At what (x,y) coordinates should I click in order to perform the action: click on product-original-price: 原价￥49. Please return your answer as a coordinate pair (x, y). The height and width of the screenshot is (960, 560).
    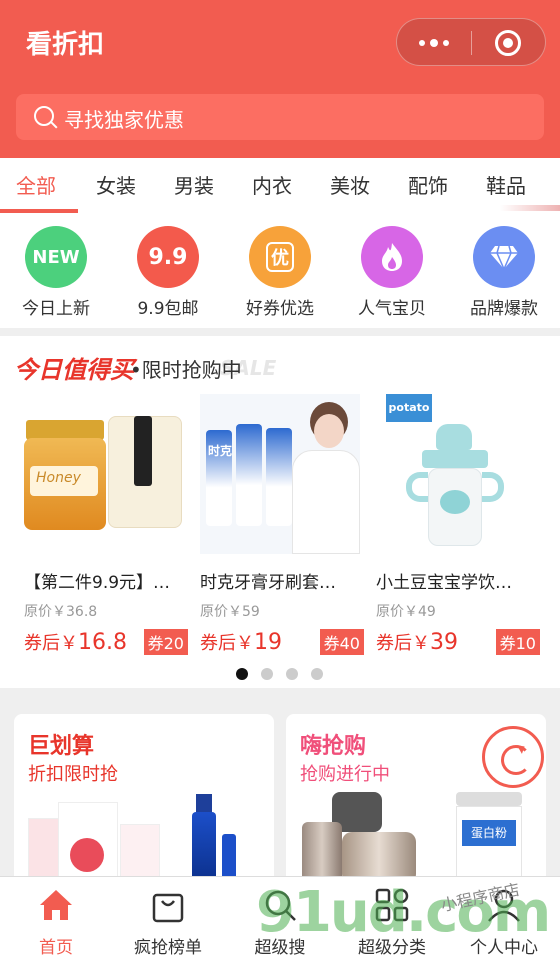
    Looking at the image, I should click on (406, 612).